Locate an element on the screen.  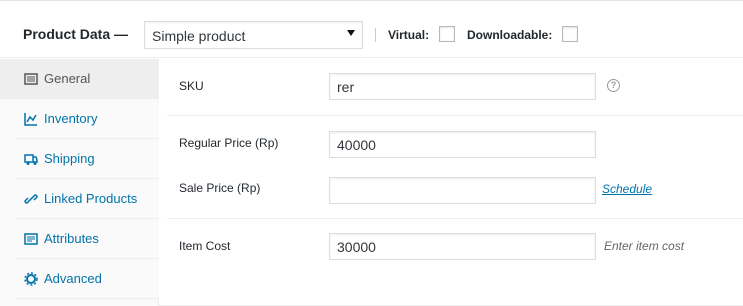
item-cost-hint: Enter item cost is located at coordinates (644, 246).